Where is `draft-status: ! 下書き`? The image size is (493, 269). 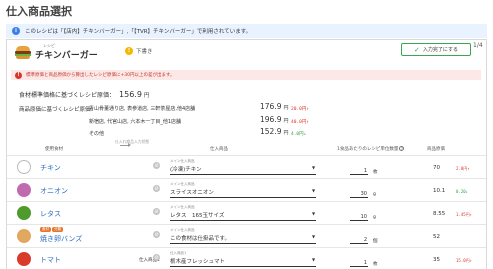 draft-status: ! 下書き is located at coordinates (139, 51).